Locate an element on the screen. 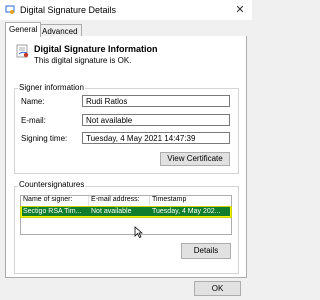 The image size is (320, 300). close-button: ✕ is located at coordinates (240, 10).